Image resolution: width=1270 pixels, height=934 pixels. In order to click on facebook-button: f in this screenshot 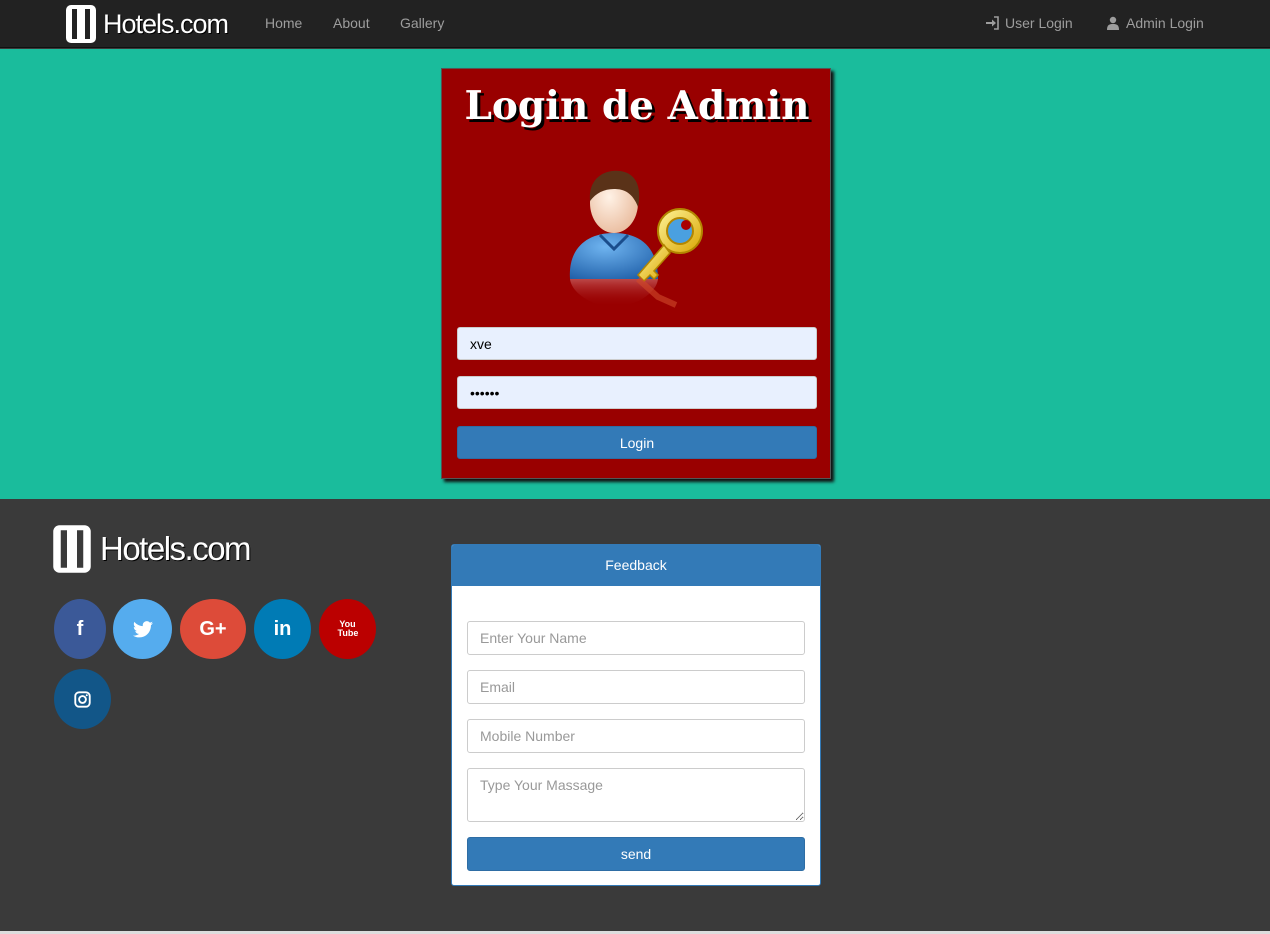, I will do `click(80, 629)`.